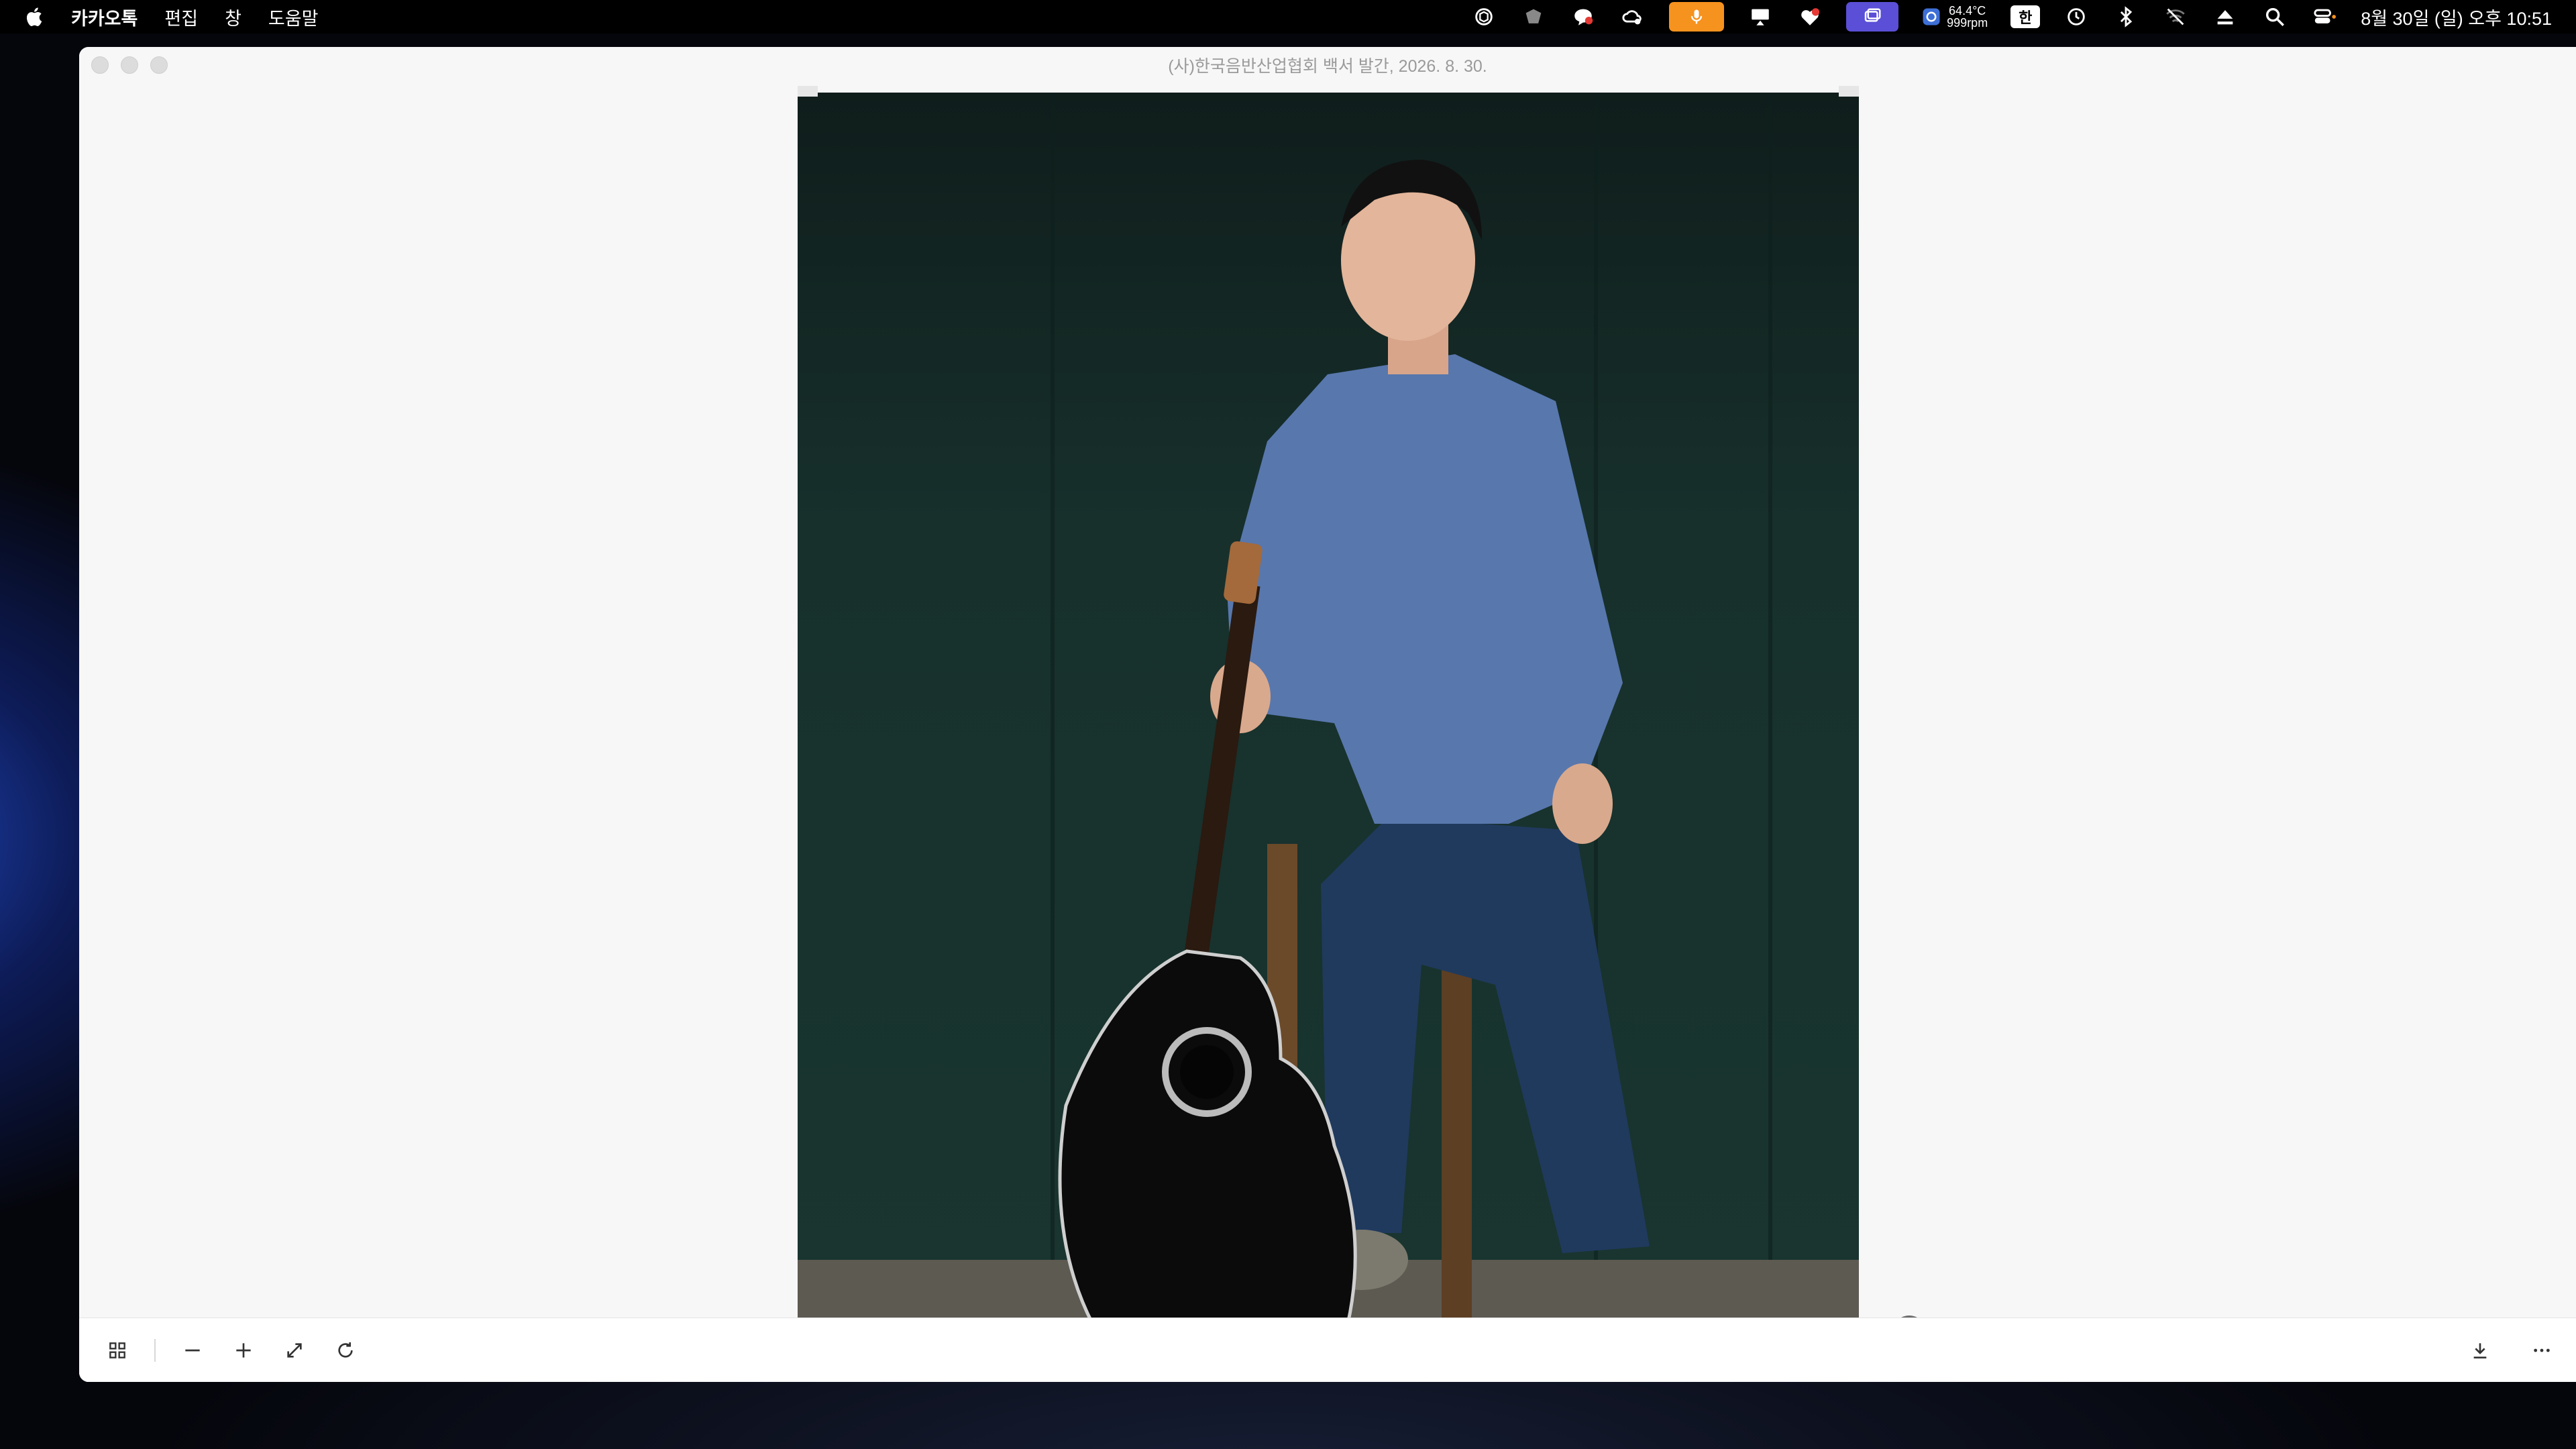 Image resolution: width=2576 pixels, height=1449 pixels. What do you see at coordinates (1697, 17) in the screenshot?
I see `microphone-icon` at bounding box center [1697, 17].